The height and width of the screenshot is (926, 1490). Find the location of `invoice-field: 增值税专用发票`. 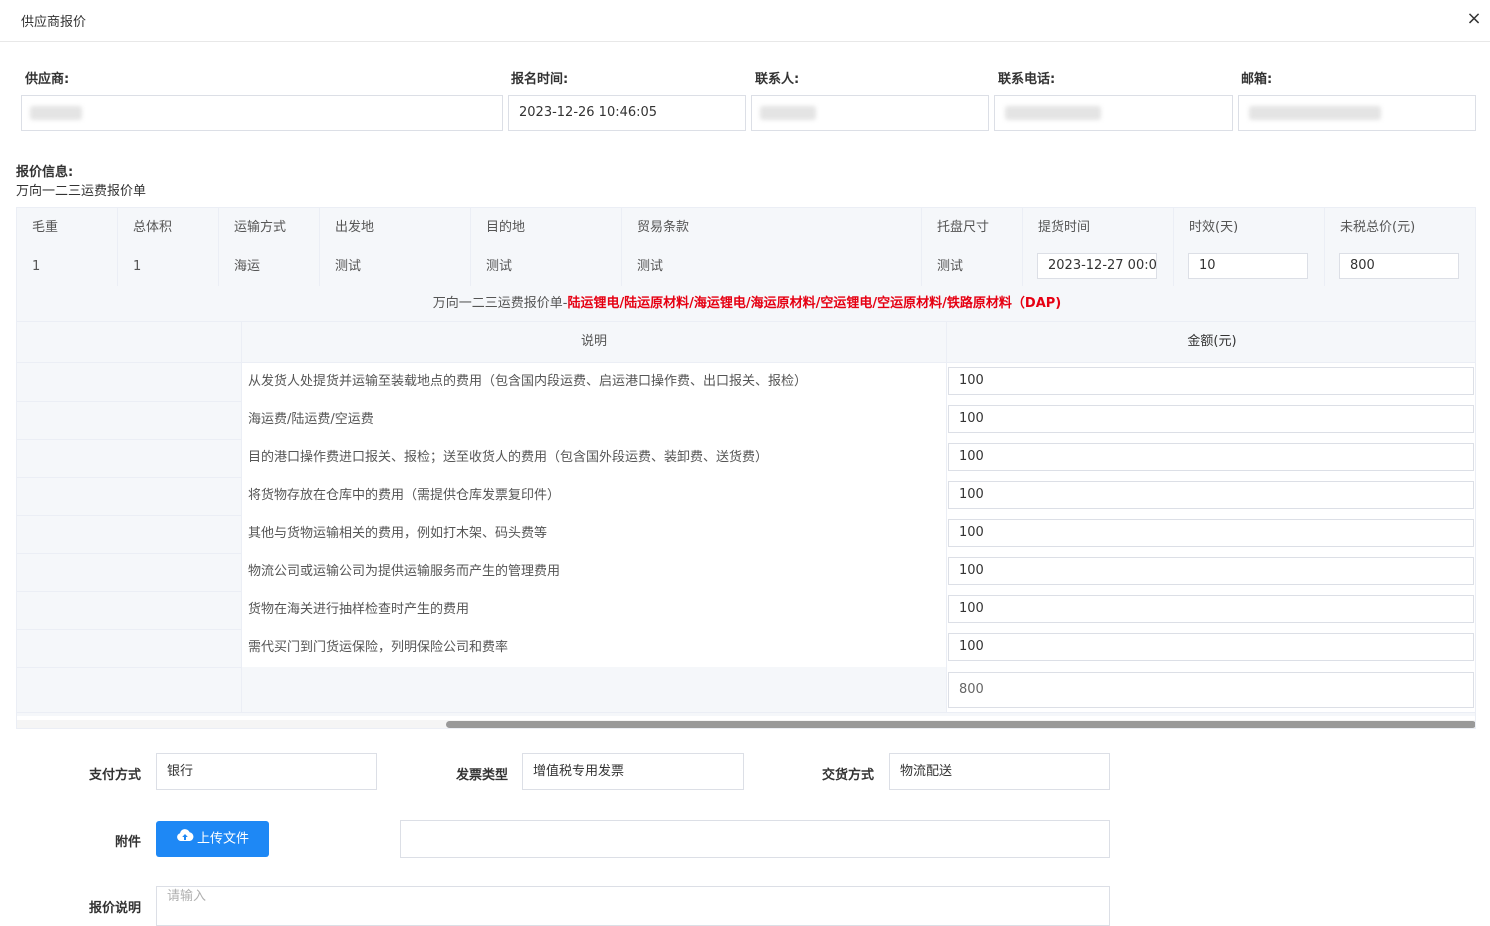

invoice-field: 增值税专用发票 is located at coordinates (633, 771).